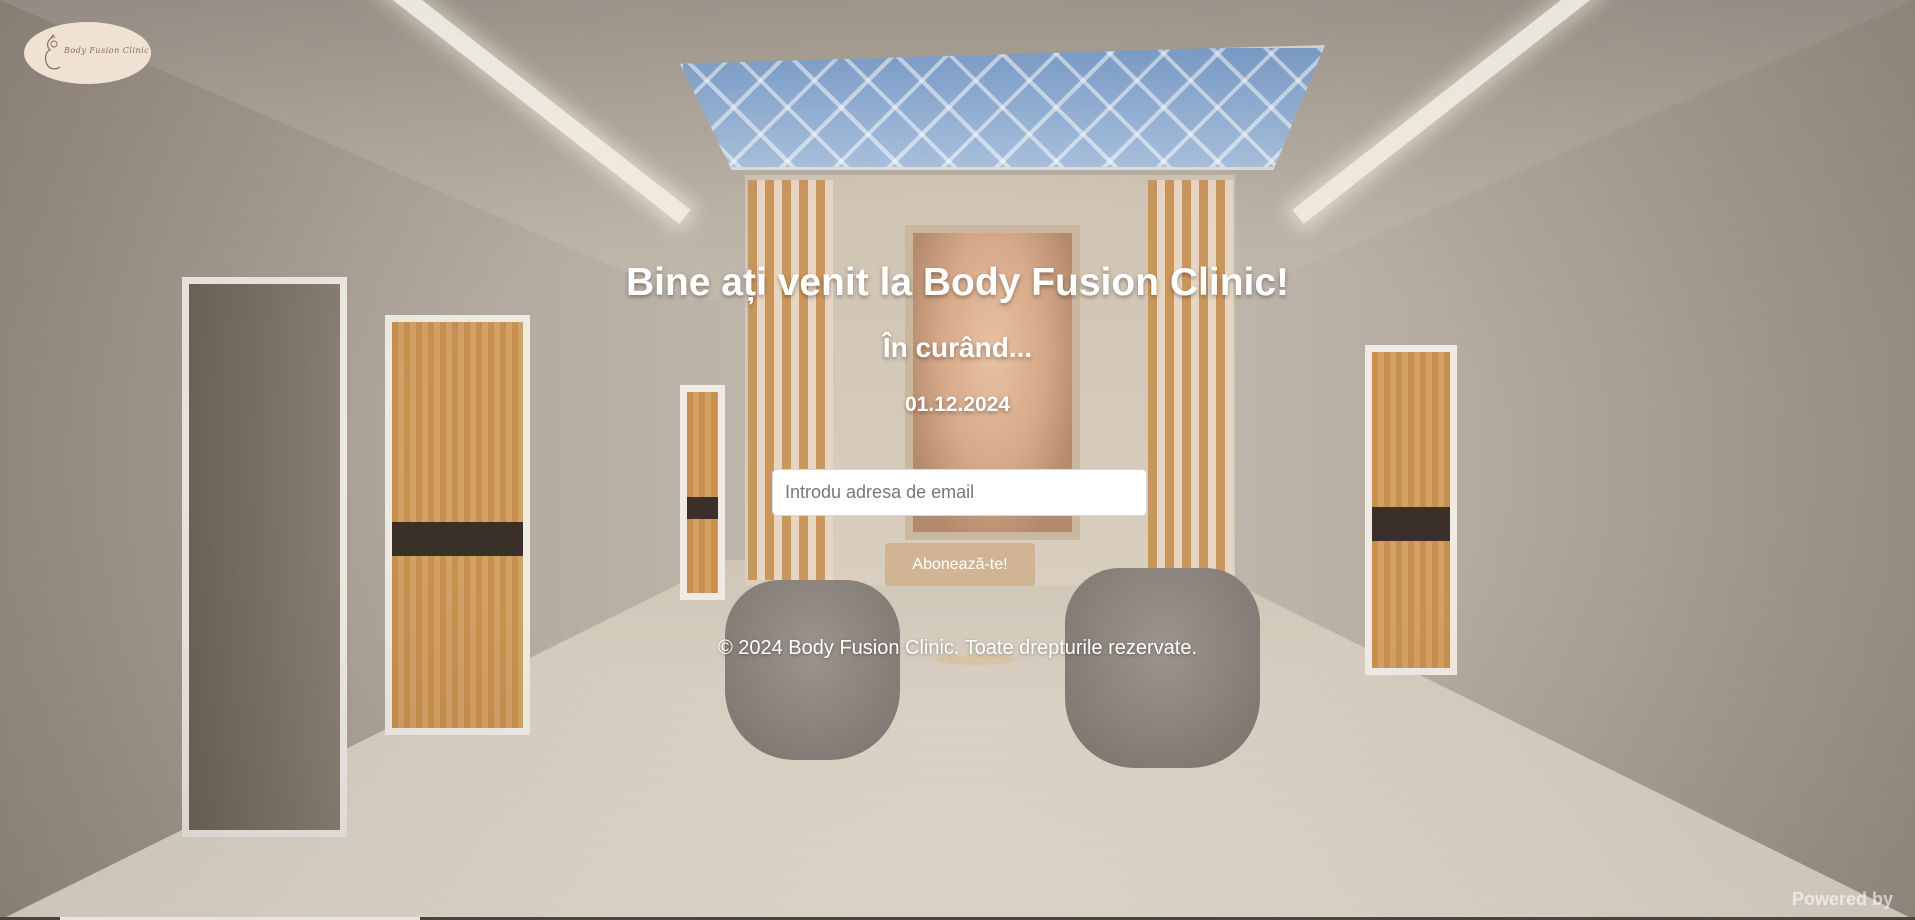 Image resolution: width=1915 pixels, height=920 pixels. I want to click on email-input, so click(959, 492).